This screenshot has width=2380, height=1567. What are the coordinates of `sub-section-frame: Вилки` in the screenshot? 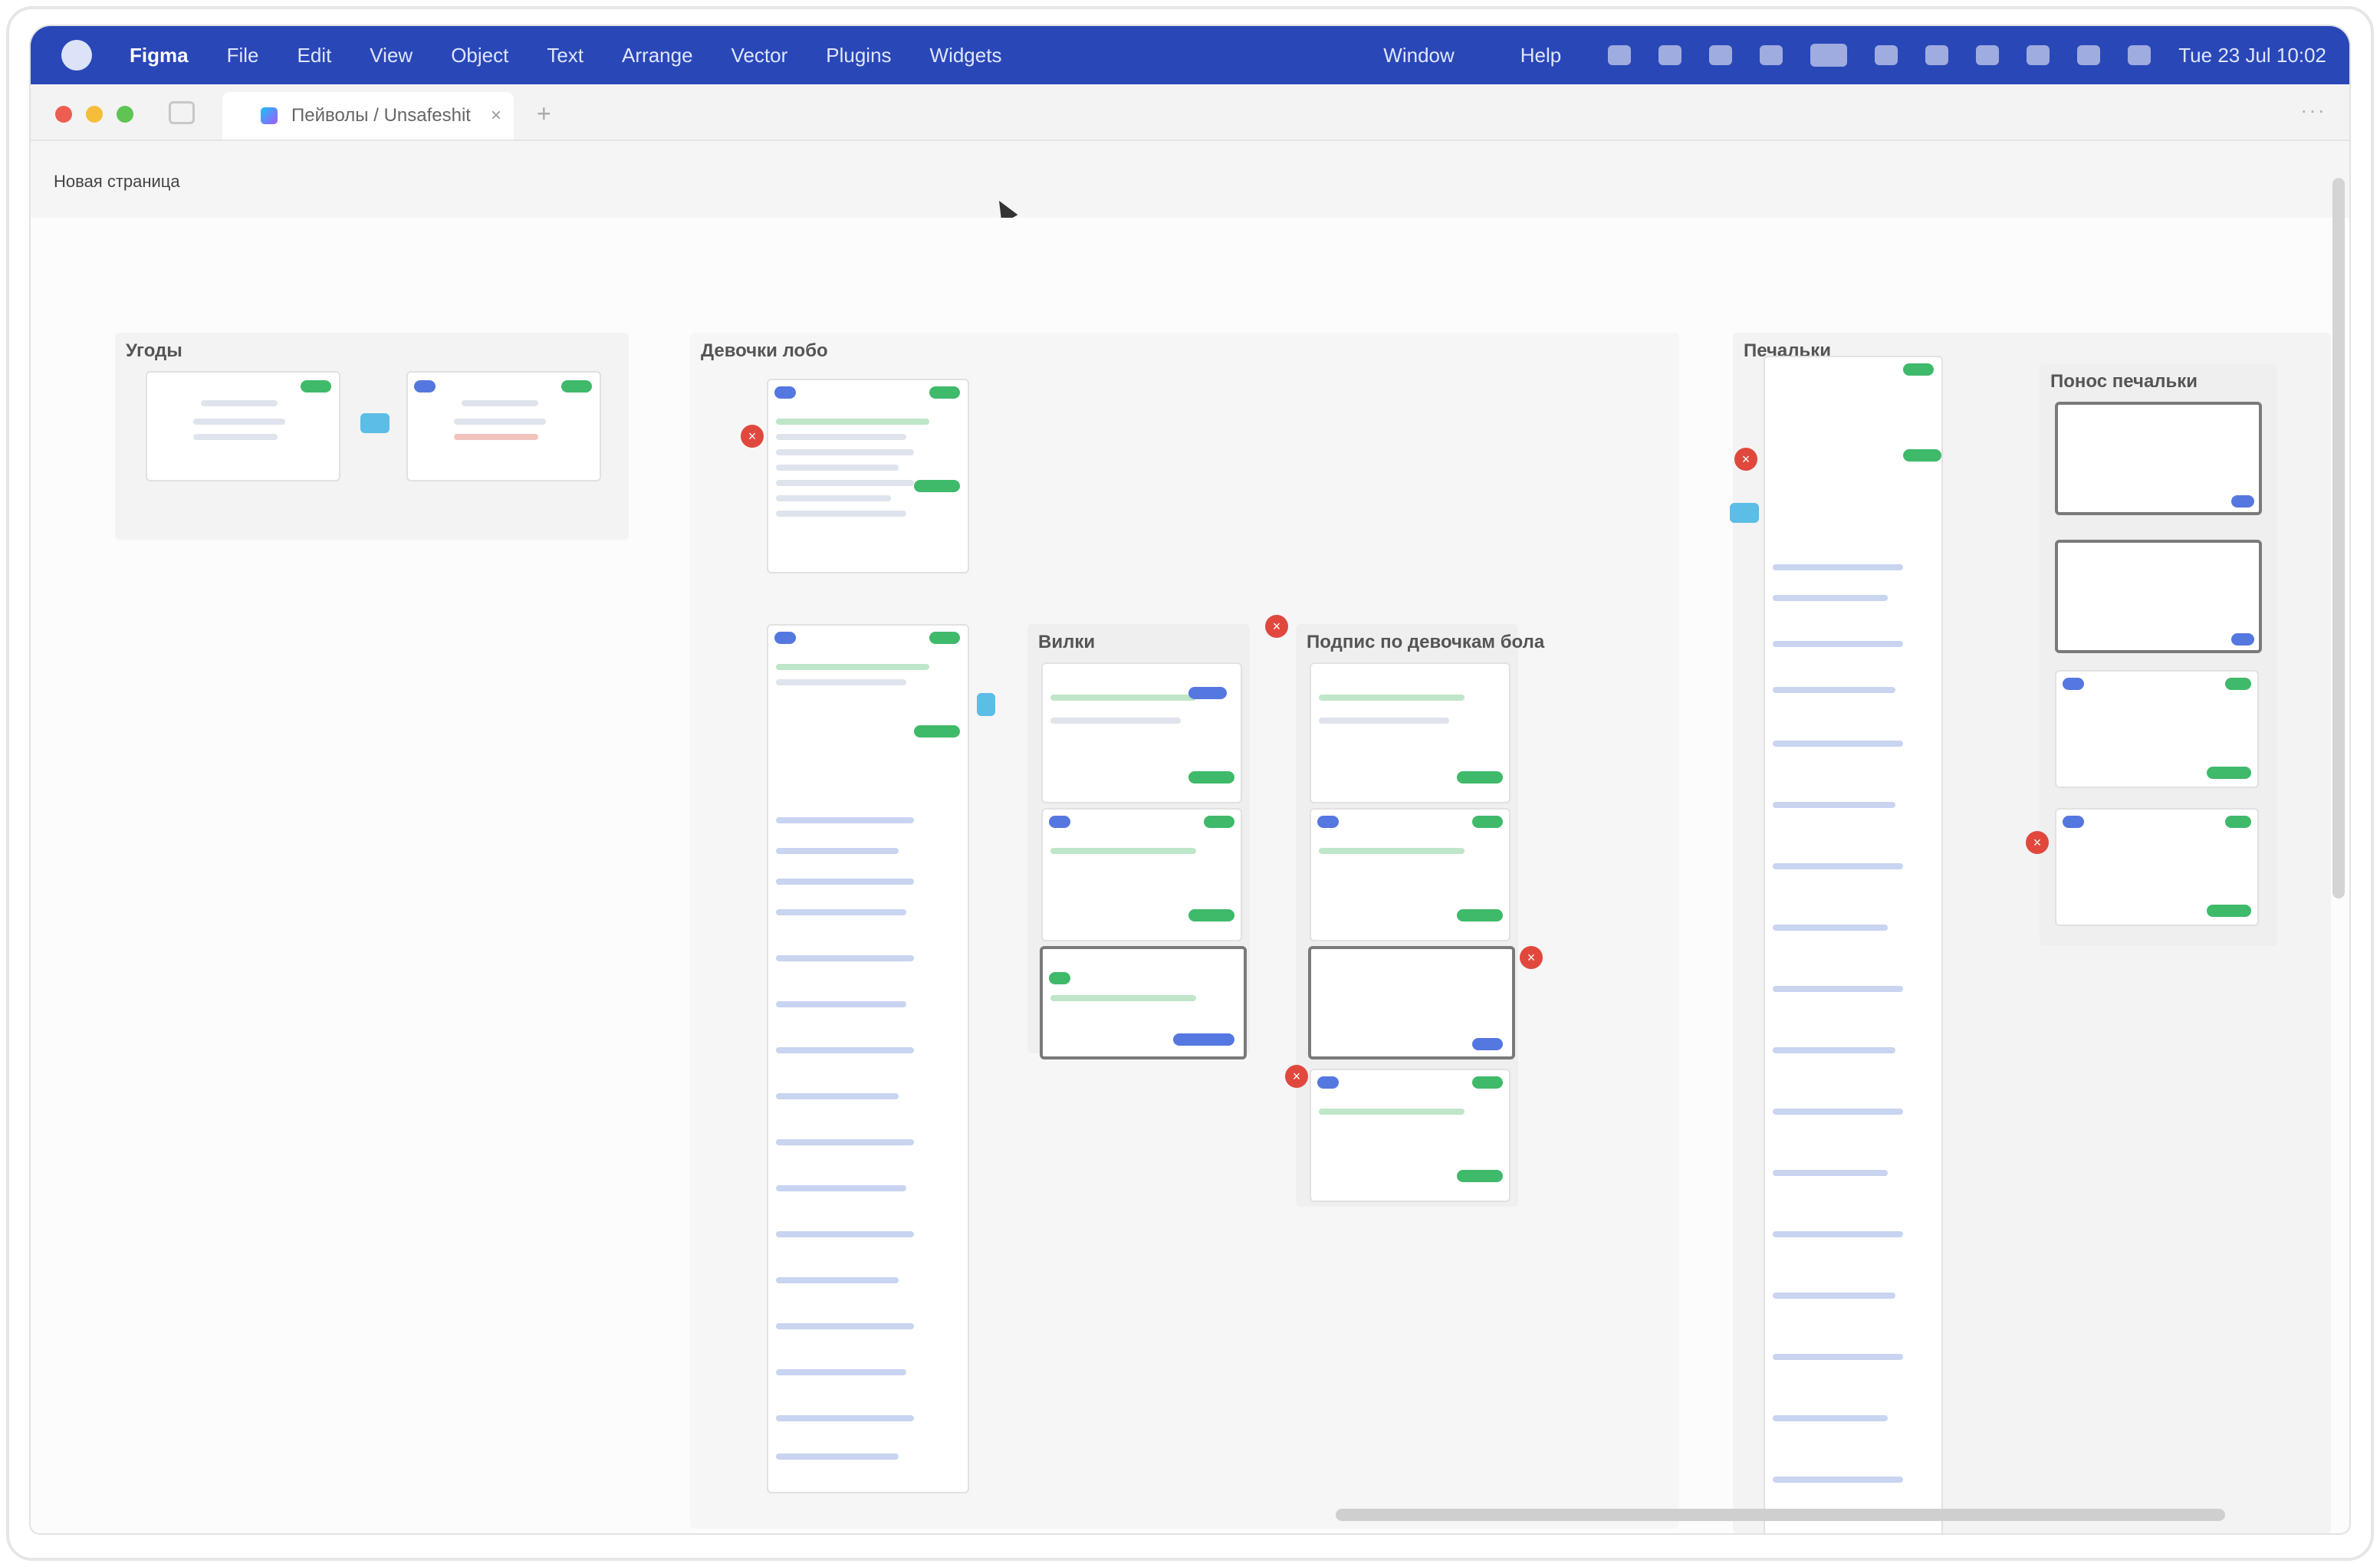 It's located at (1139, 841).